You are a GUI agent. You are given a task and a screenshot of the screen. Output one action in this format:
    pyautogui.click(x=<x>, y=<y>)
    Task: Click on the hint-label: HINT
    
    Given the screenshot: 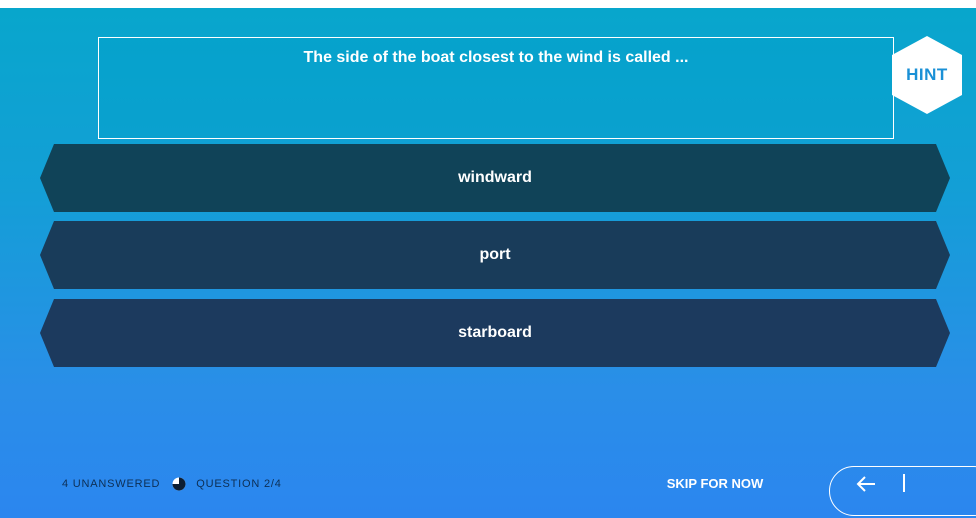 What is the action you would take?
    pyautogui.click(x=927, y=74)
    